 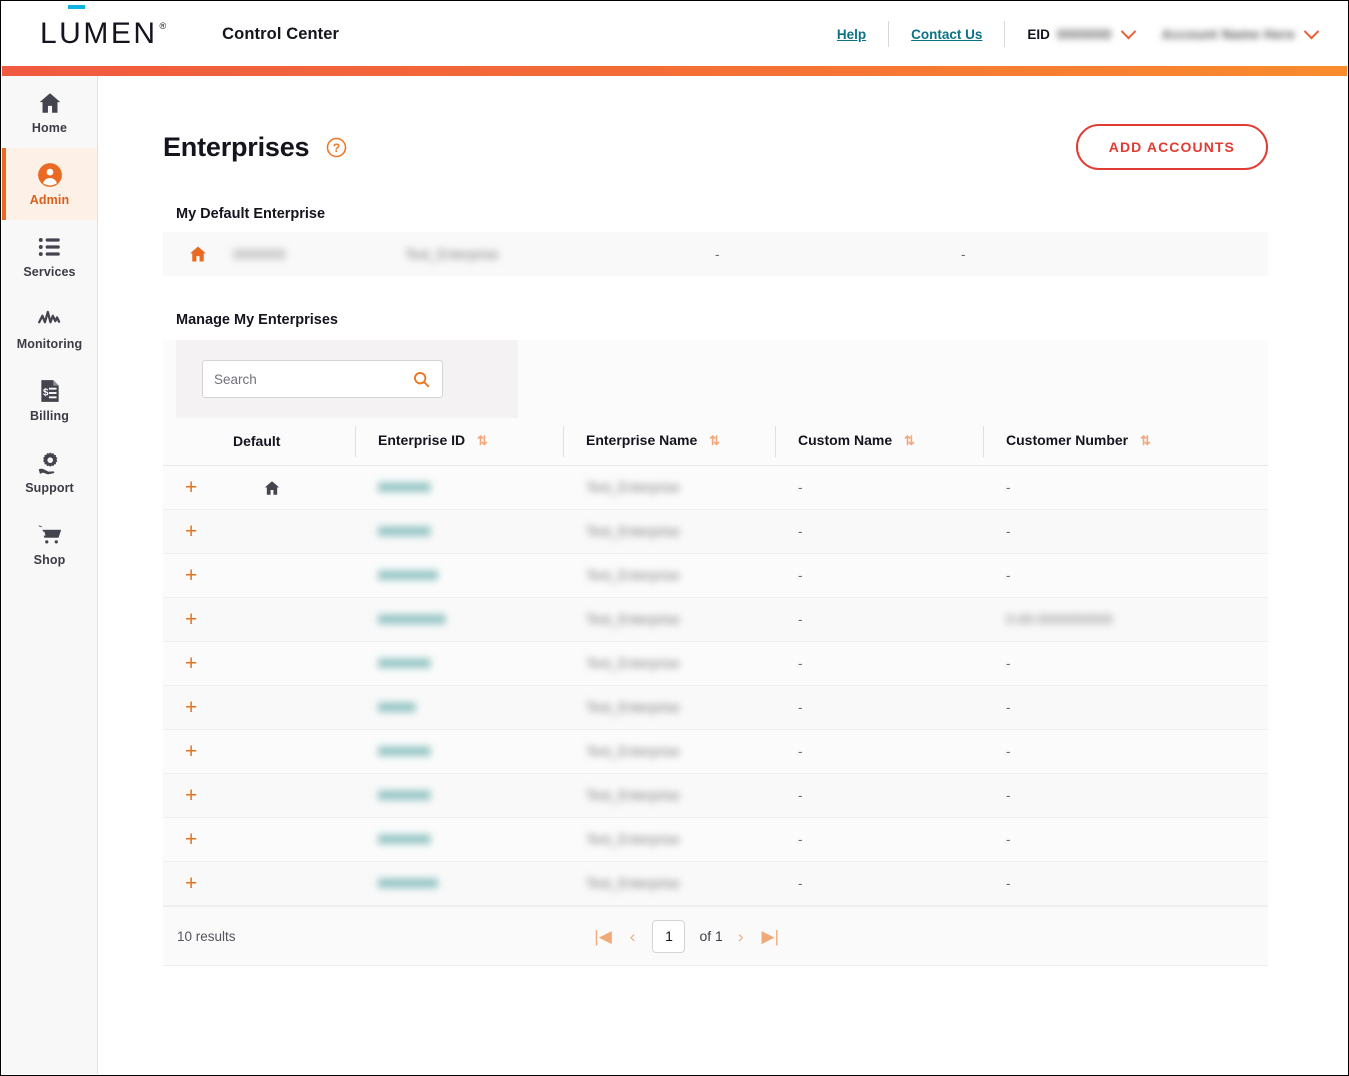 I want to click on sort-icon-enterprise-name: ⇅, so click(x=714, y=440).